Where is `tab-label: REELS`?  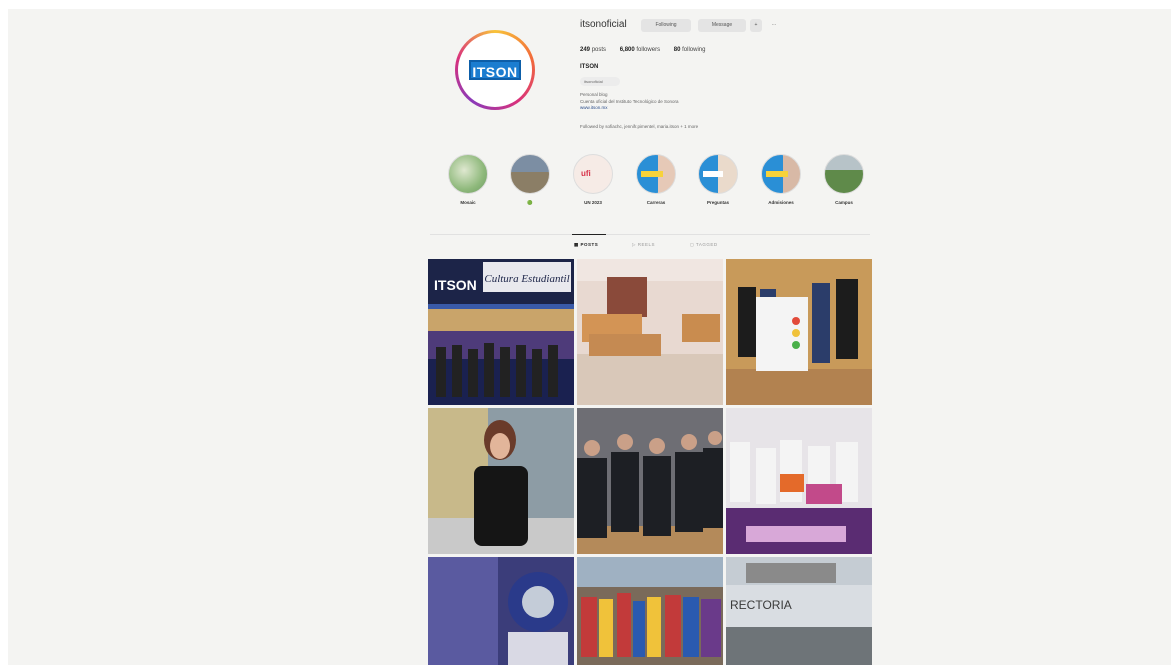 tab-label: REELS is located at coordinates (646, 244).